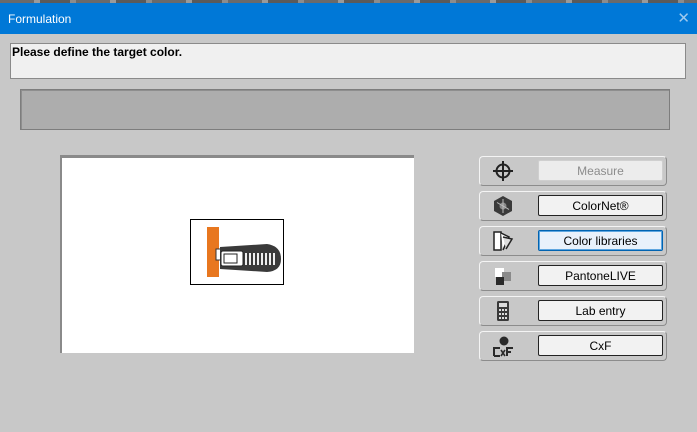 Image resolution: width=697 pixels, height=432 pixels. I want to click on calculator-icon, so click(503, 311).